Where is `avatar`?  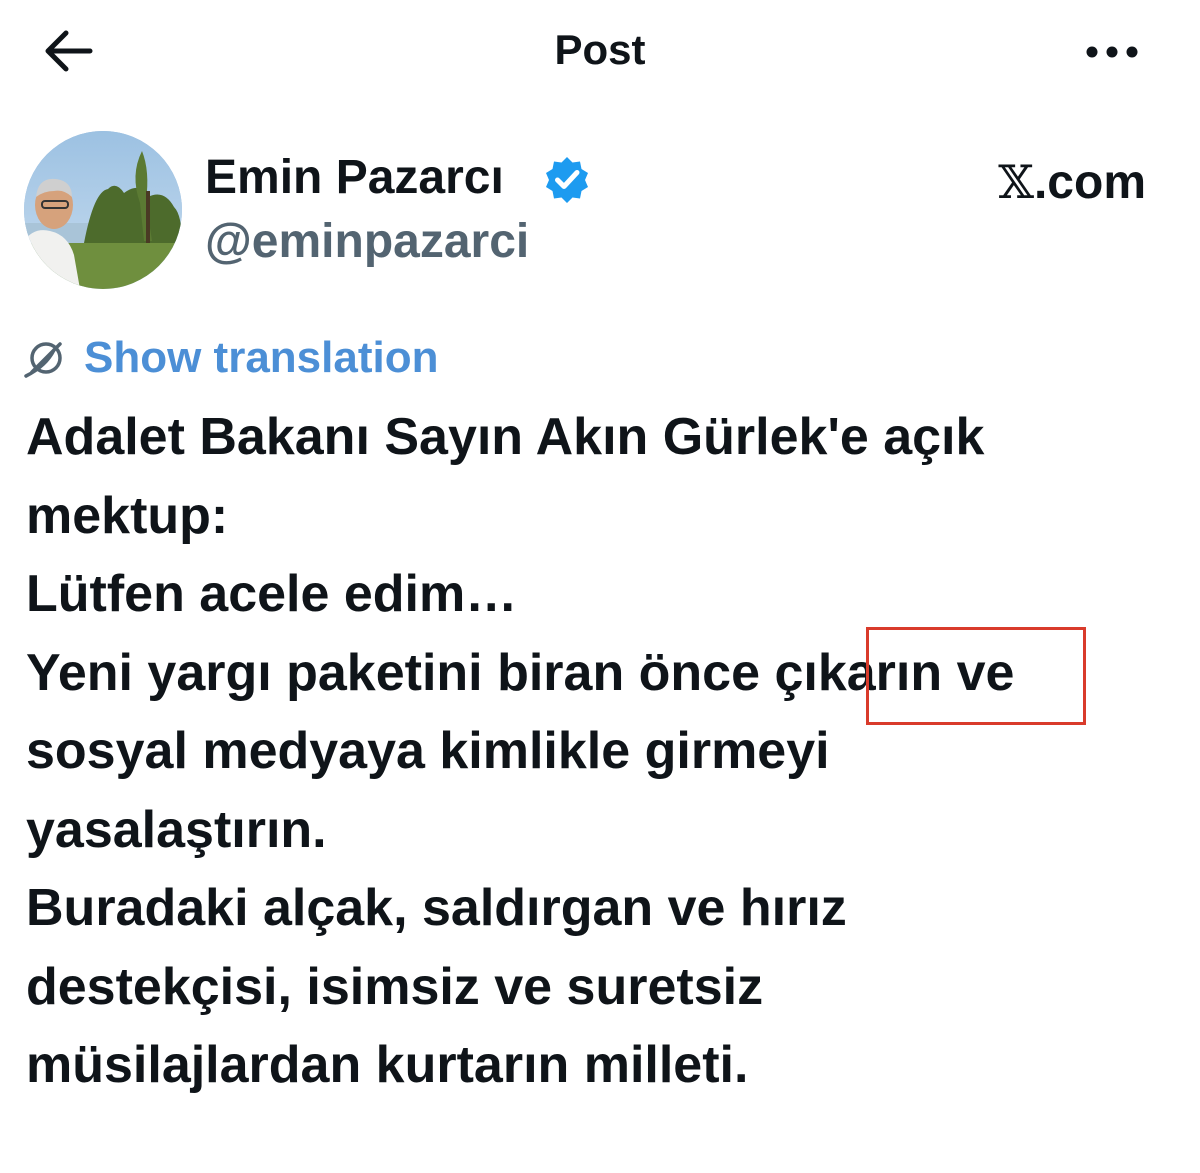 avatar is located at coordinates (103, 210).